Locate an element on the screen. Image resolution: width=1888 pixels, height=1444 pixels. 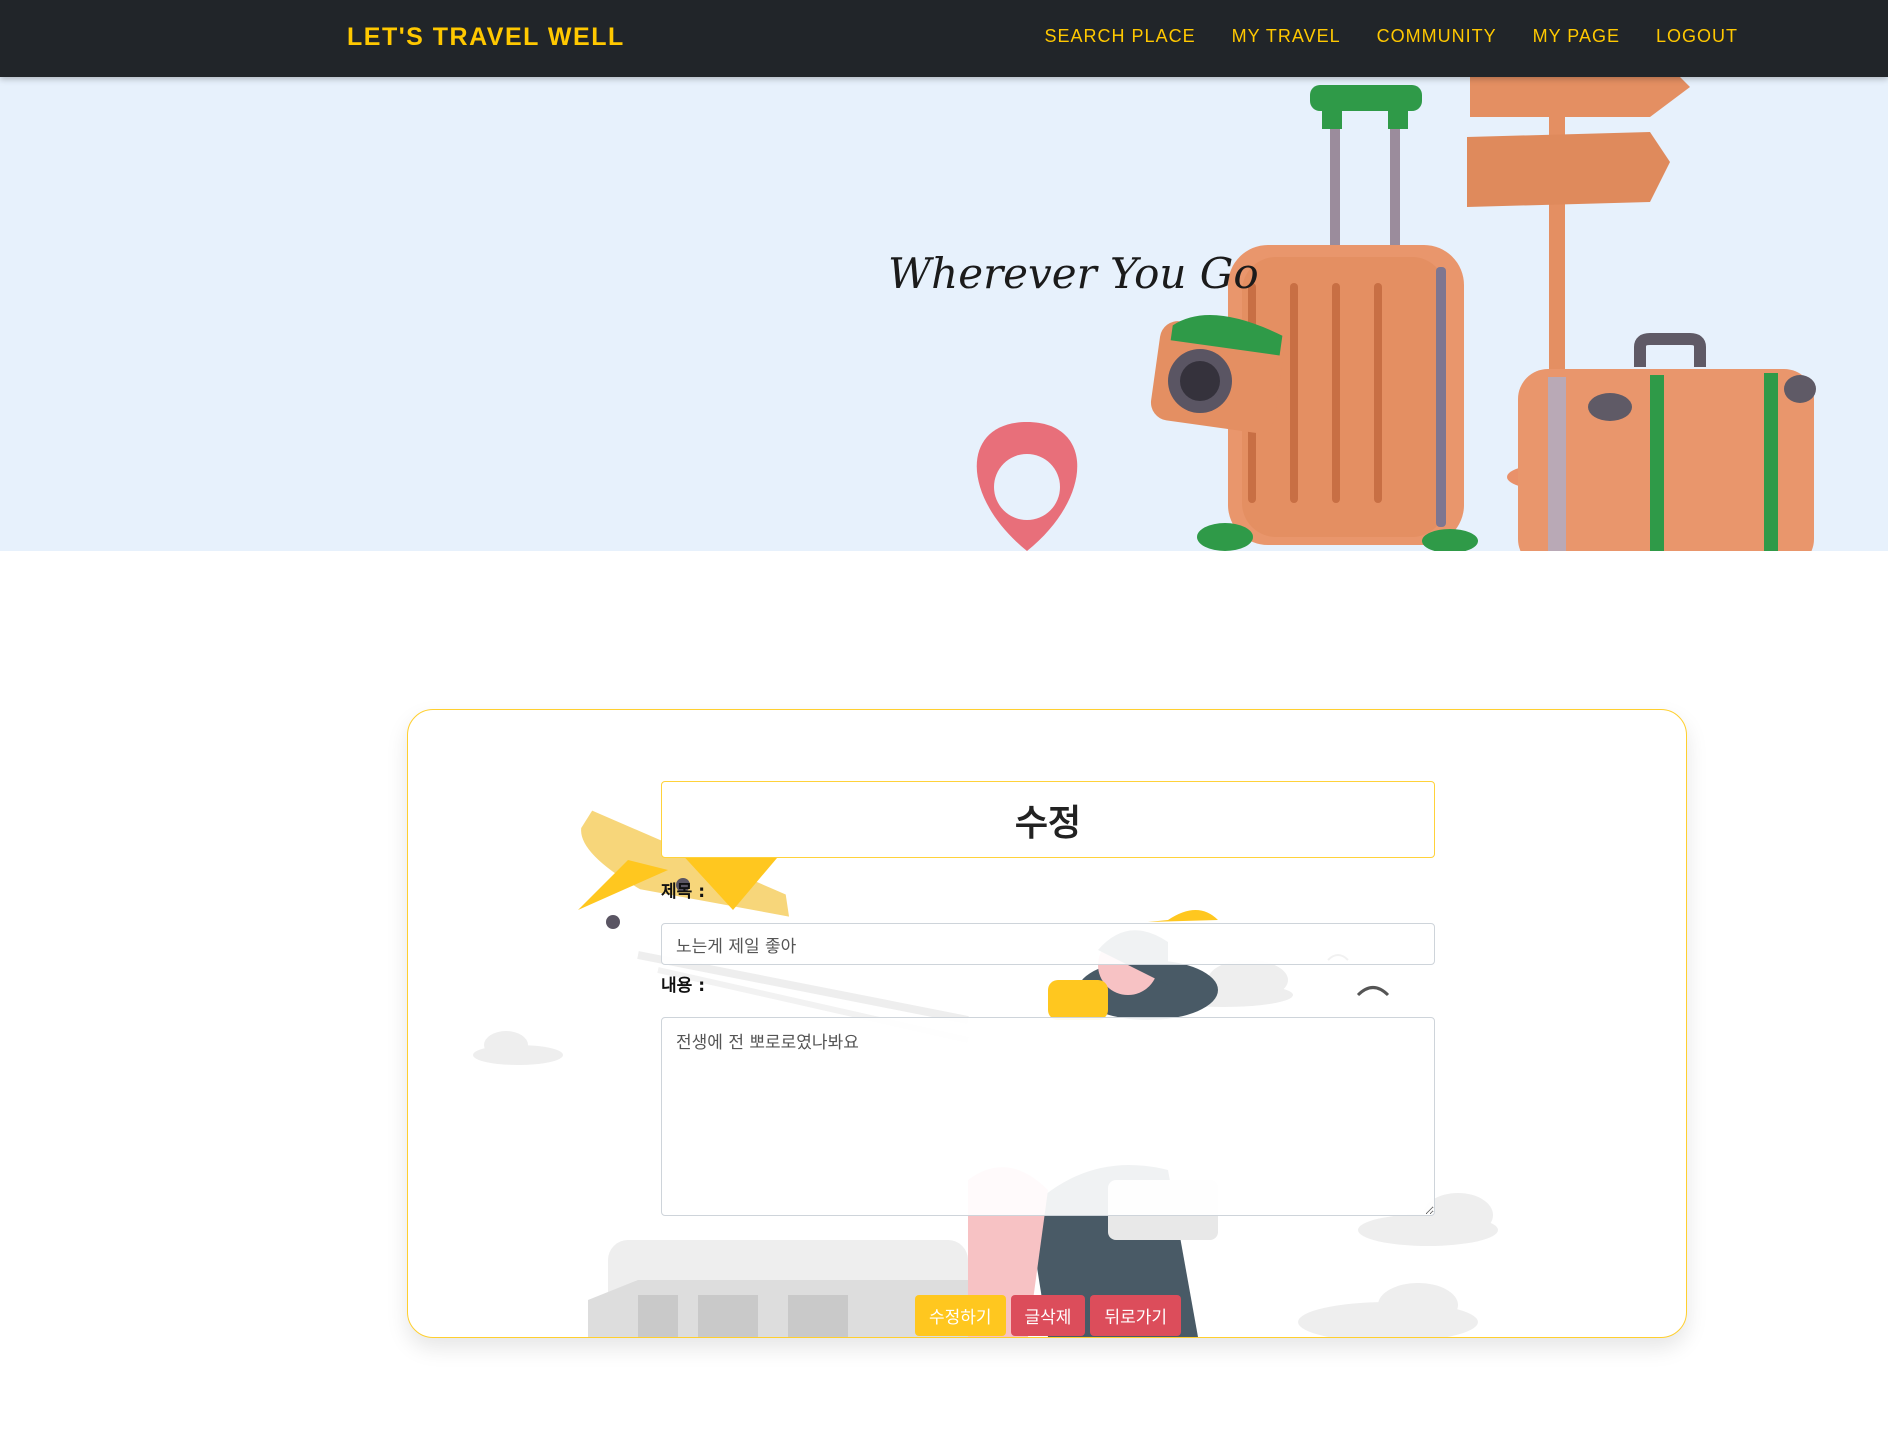
title-label: 제목 : is located at coordinates (683, 892).